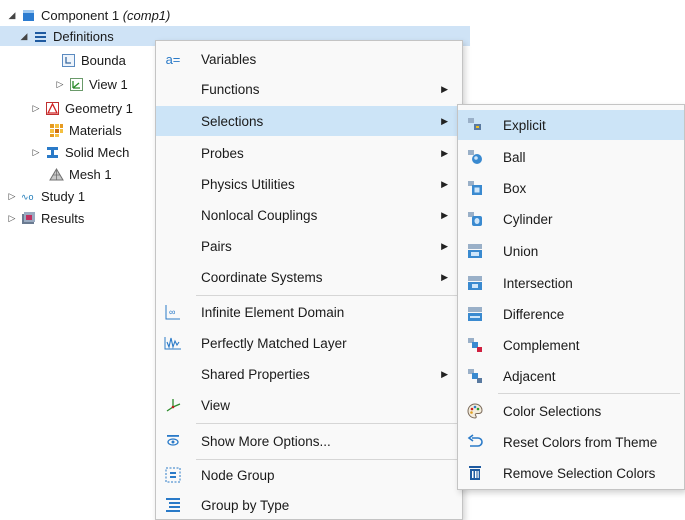  What do you see at coordinates (79, 174) in the screenshot?
I see `tree-item-mesh: Mesh 1` at bounding box center [79, 174].